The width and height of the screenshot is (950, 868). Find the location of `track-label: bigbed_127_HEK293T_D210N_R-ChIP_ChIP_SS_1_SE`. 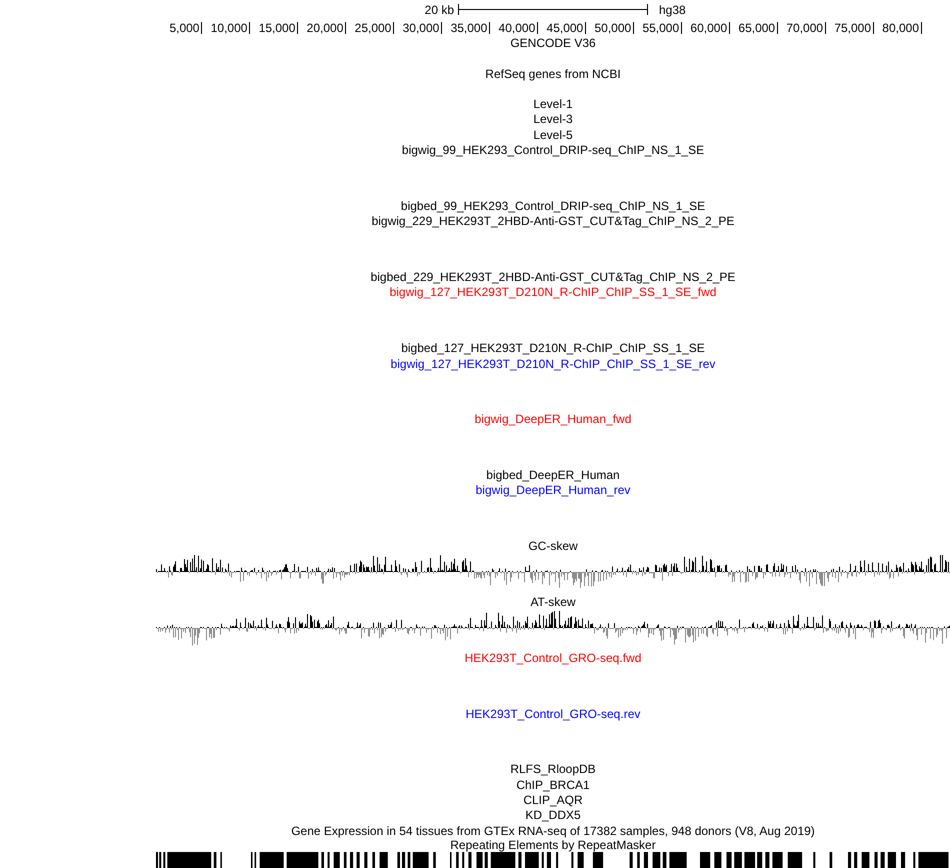

track-label: bigbed_127_HEK293T_D210N_R-ChIP_ChIP_SS_1_SE is located at coordinates (553, 348).